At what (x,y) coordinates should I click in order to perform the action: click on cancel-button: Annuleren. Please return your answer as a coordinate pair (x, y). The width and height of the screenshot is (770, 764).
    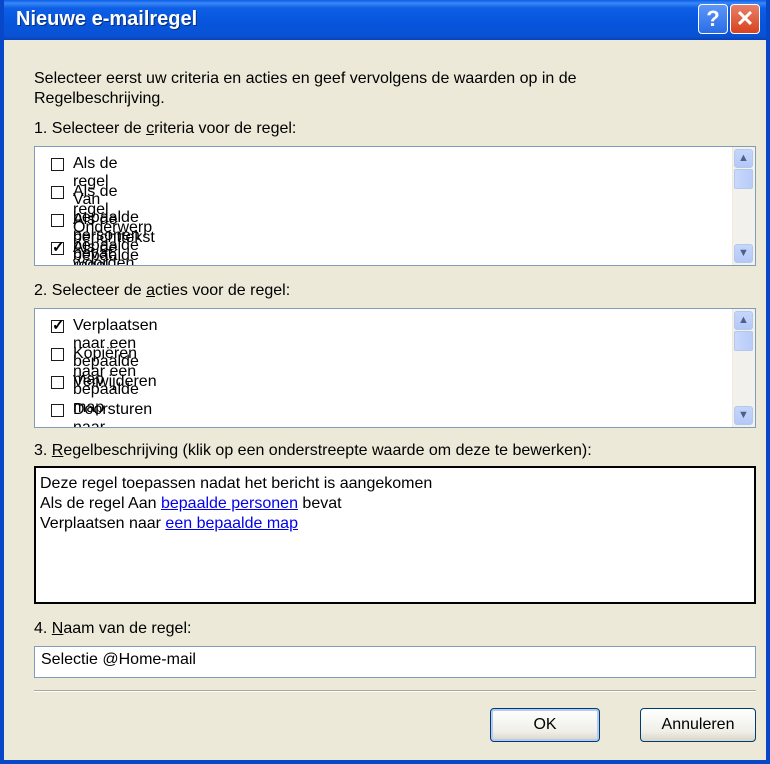
    Looking at the image, I should click on (698, 725).